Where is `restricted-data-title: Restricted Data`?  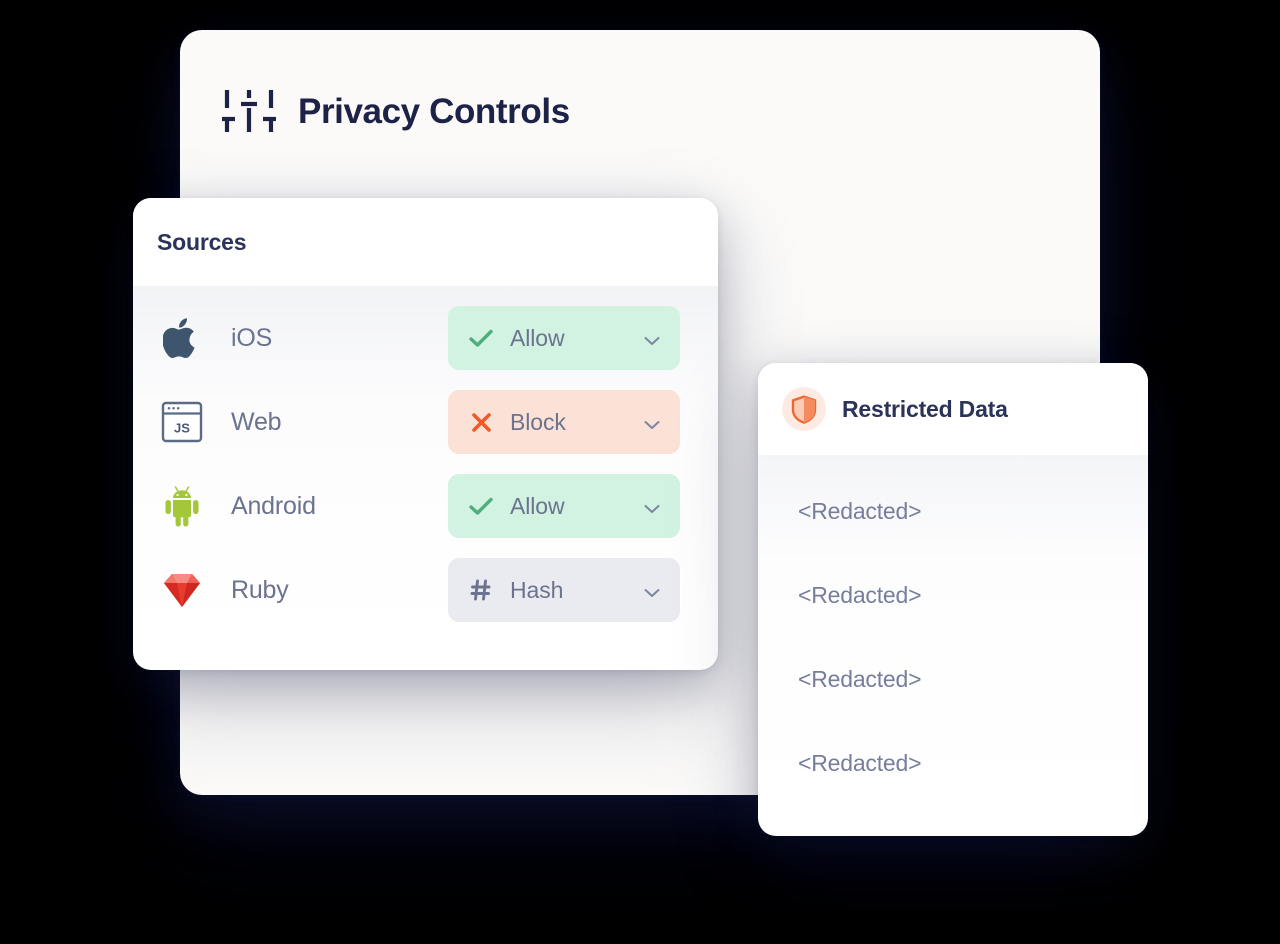 restricted-data-title: Restricted Data is located at coordinates (925, 408).